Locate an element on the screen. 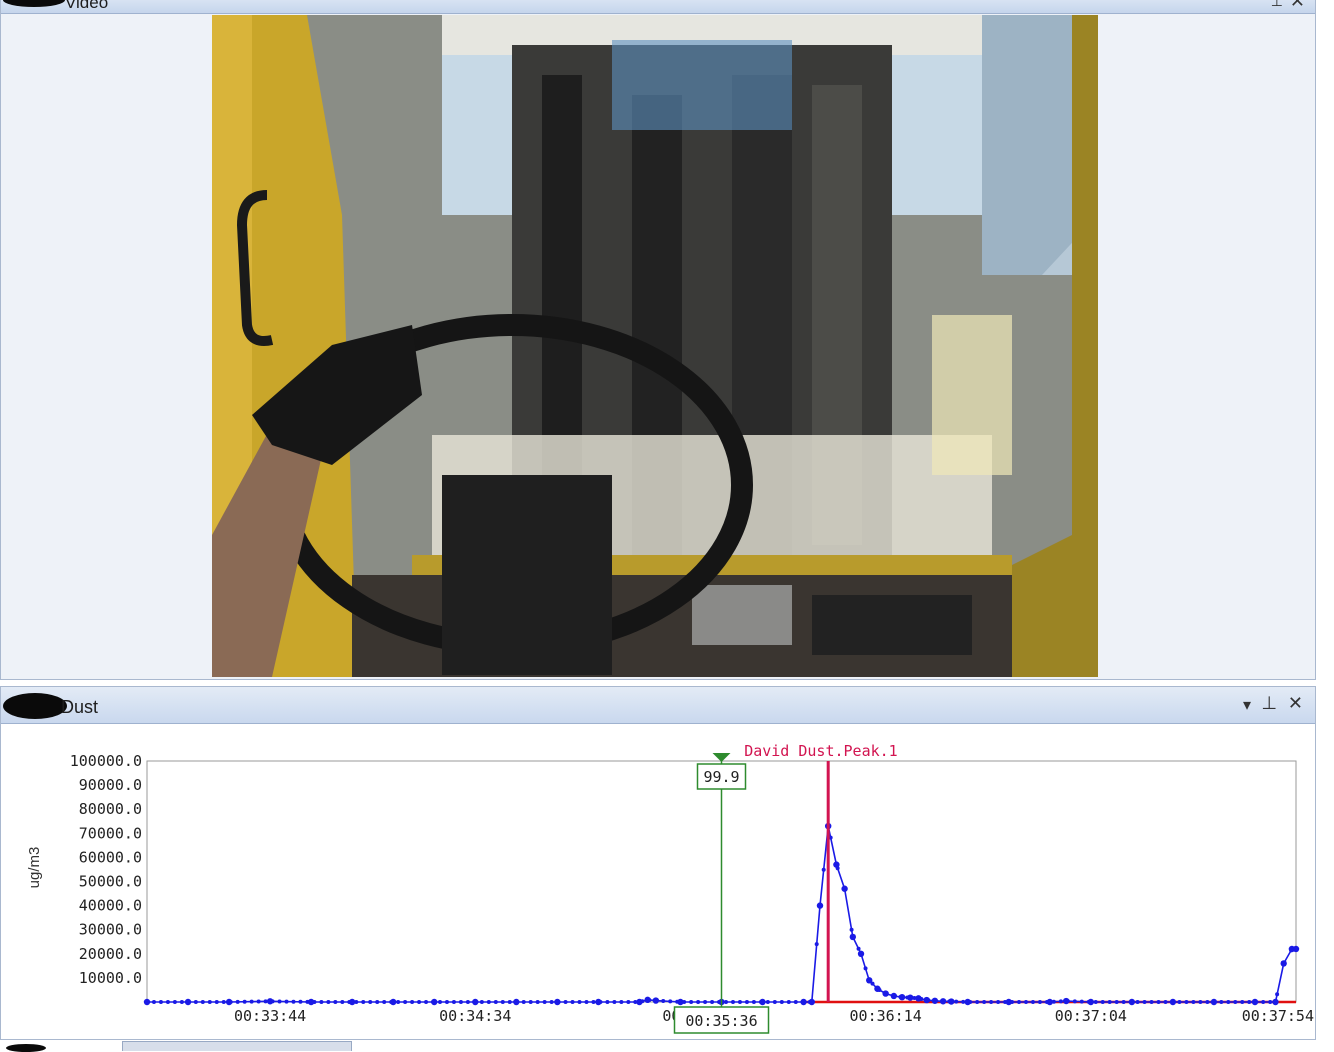 Image resolution: width=1334 pixels, height=1052 pixels. cursor-time-label: 00:35:36 is located at coordinates (721, 1021).